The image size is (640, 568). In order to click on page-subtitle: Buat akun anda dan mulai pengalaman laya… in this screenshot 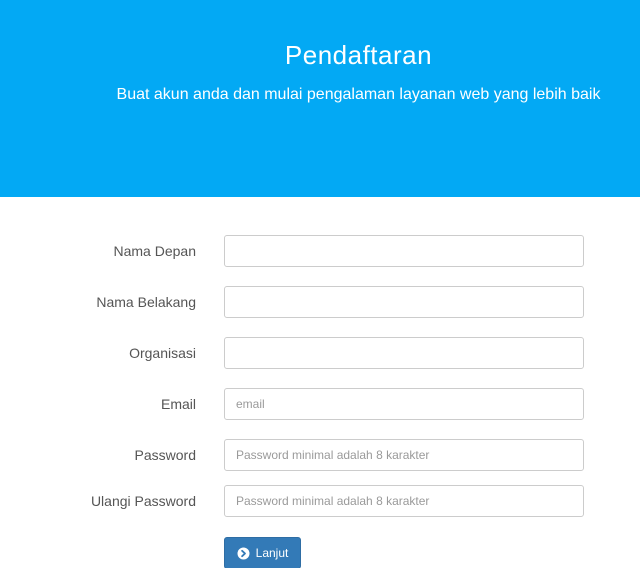, I will do `click(358, 94)`.